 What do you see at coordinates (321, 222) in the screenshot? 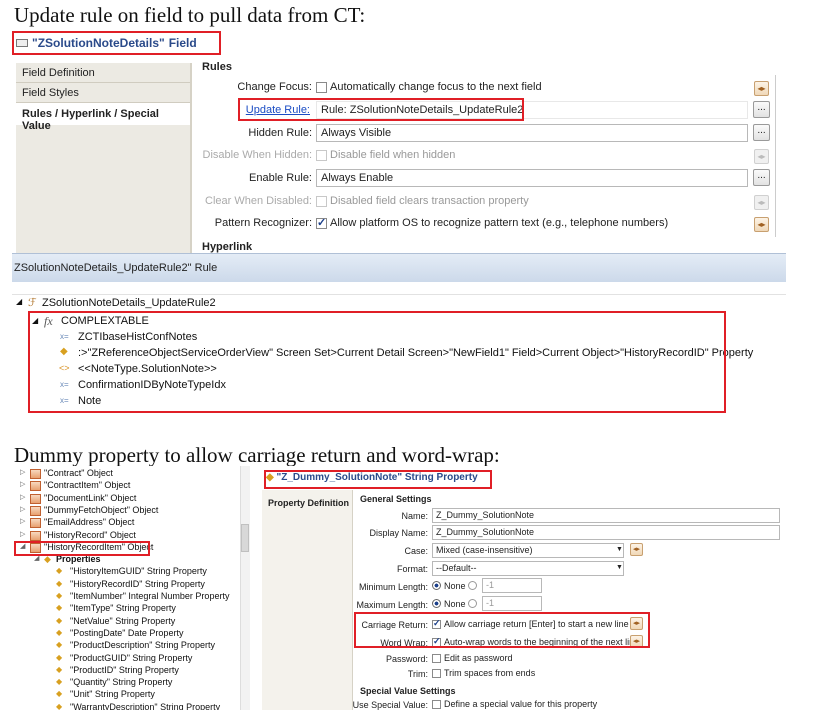
I see `pattern-recognizer-checkbox` at bounding box center [321, 222].